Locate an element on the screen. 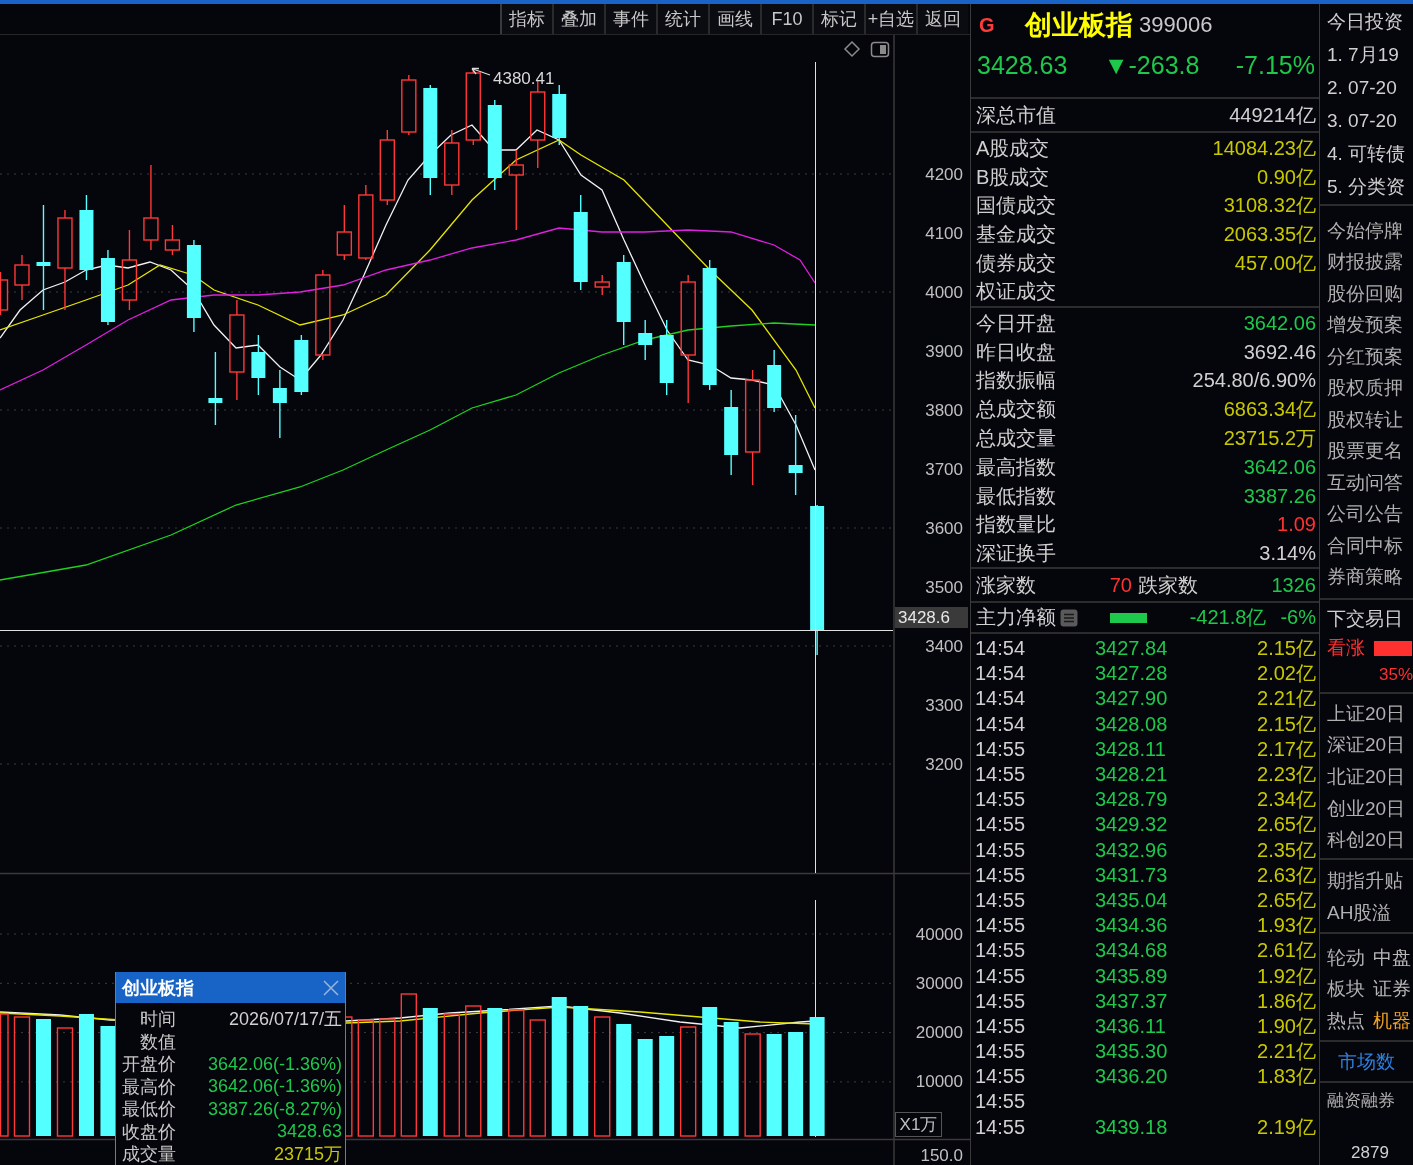 This screenshot has height=1165, width=1413. hot-label: 板块 is located at coordinates (1346, 989).